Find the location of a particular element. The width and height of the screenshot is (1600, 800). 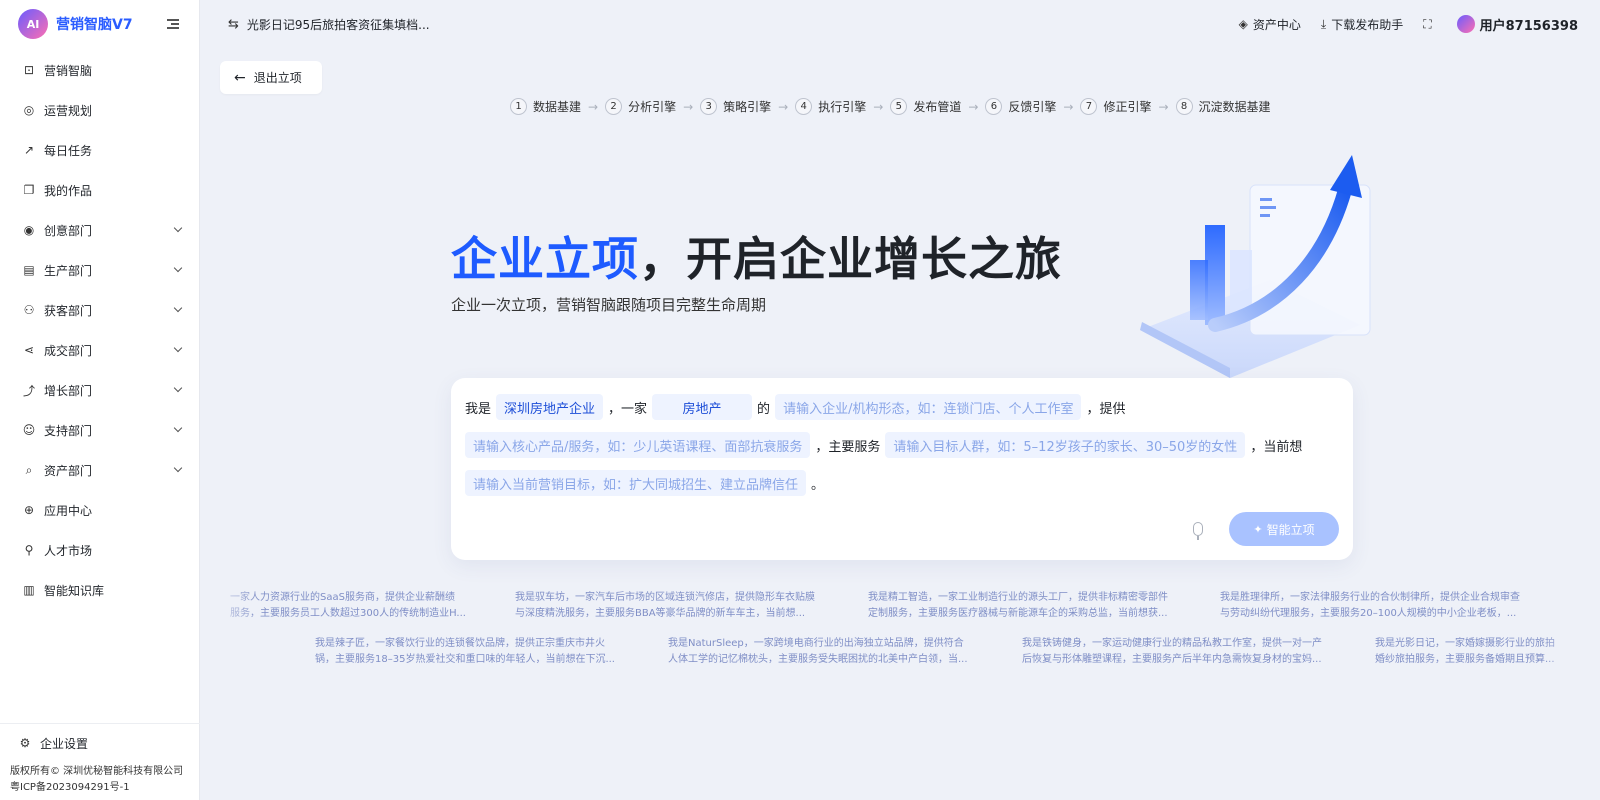

org-form-input: 请输入企业/机构形态，如：连锁门店、个人工作室 is located at coordinates (928, 407).